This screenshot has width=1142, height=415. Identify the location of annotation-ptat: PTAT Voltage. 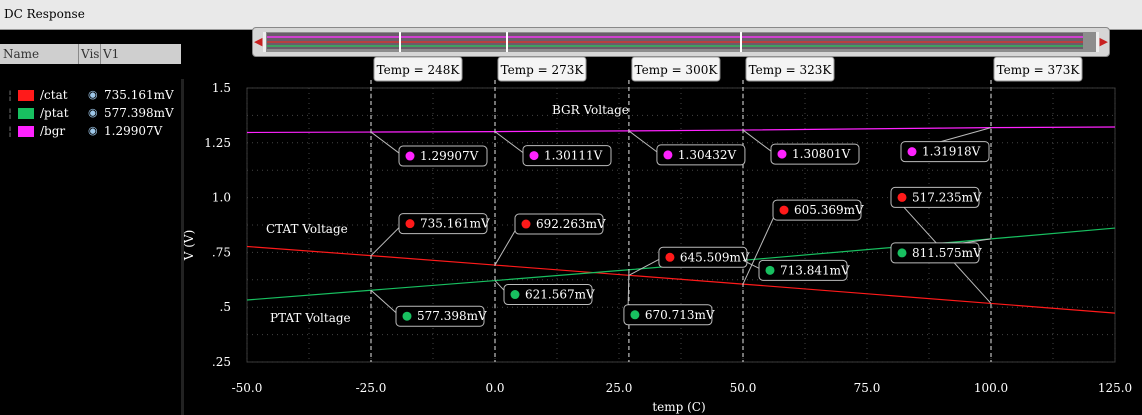
(310, 318).